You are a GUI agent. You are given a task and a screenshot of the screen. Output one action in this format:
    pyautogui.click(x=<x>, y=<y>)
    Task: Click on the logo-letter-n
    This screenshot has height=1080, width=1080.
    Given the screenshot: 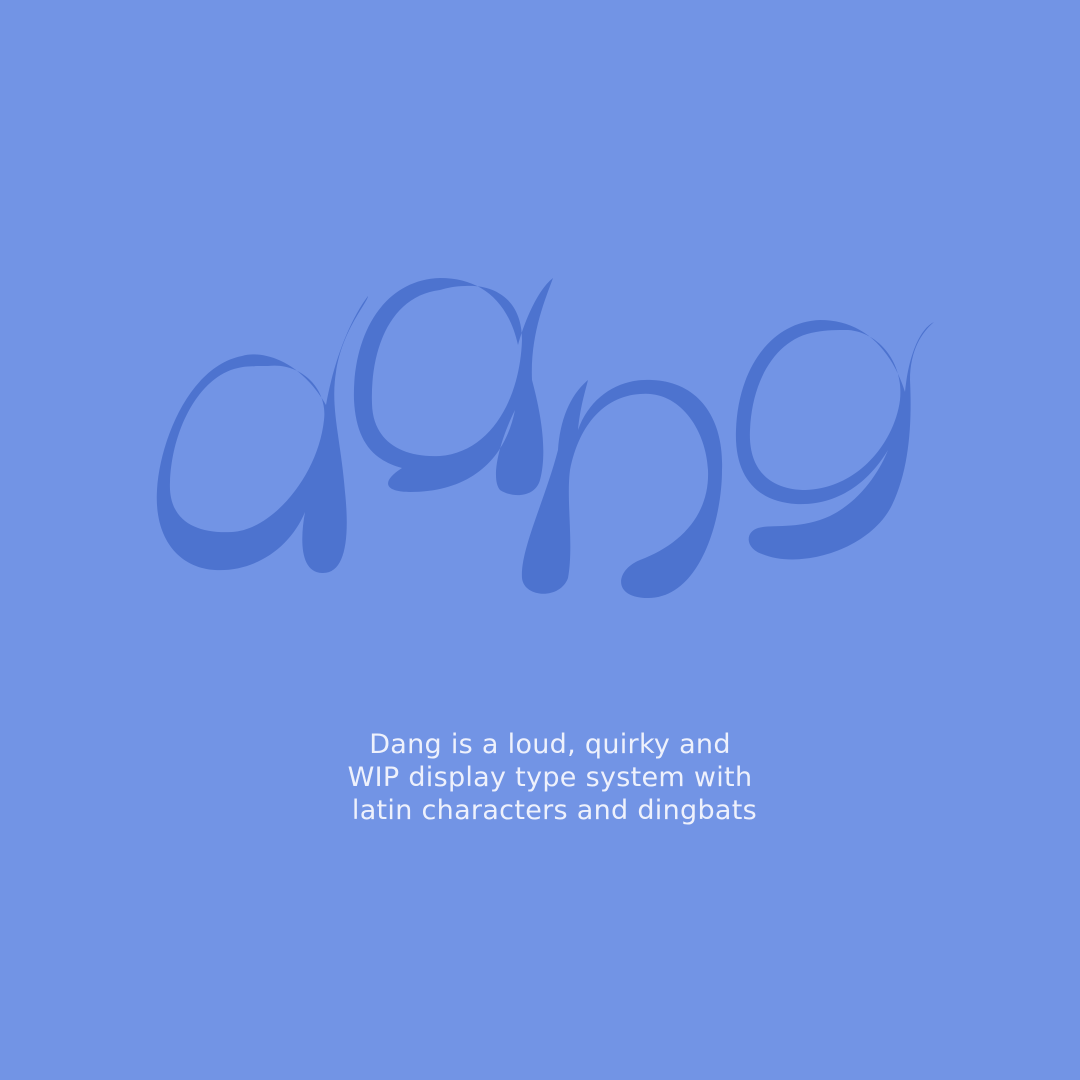 What is the action you would take?
    pyautogui.click(x=622, y=488)
    